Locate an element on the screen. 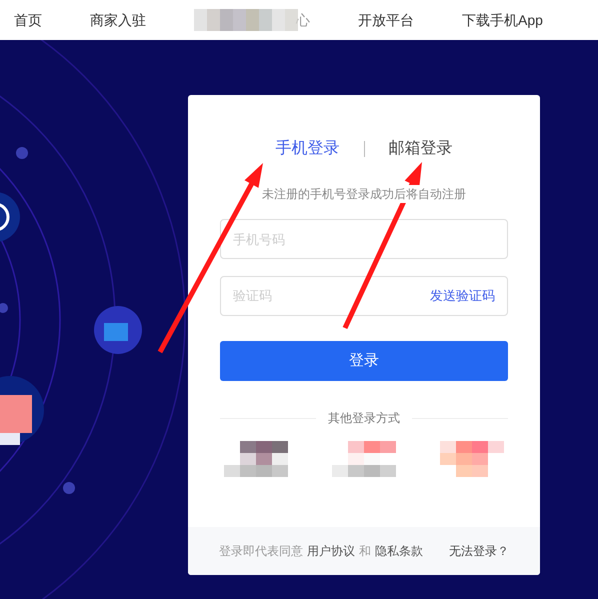 The width and height of the screenshot is (598, 599). nav-link: 下载手机App is located at coordinates (502, 20).